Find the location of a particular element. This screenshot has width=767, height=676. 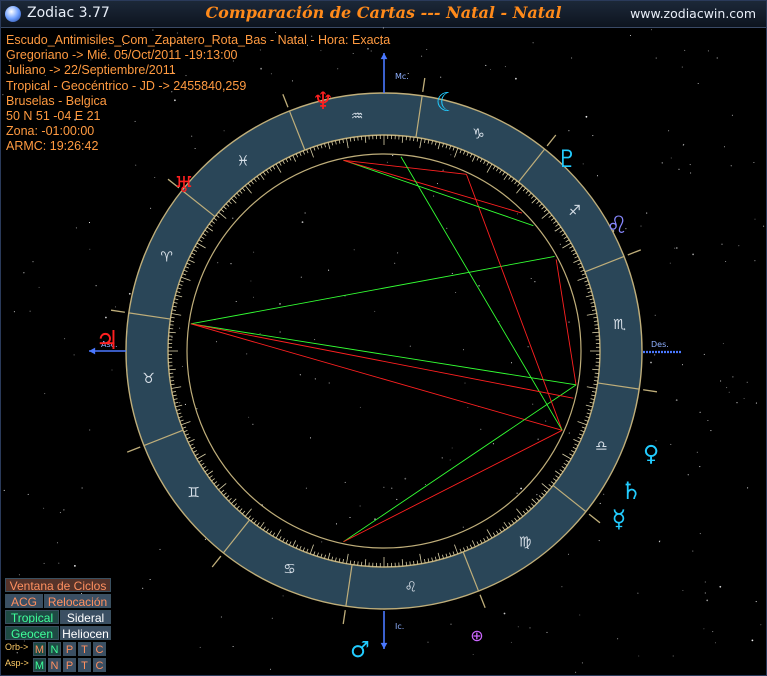

orb-c-button: C is located at coordinates (99, 649).